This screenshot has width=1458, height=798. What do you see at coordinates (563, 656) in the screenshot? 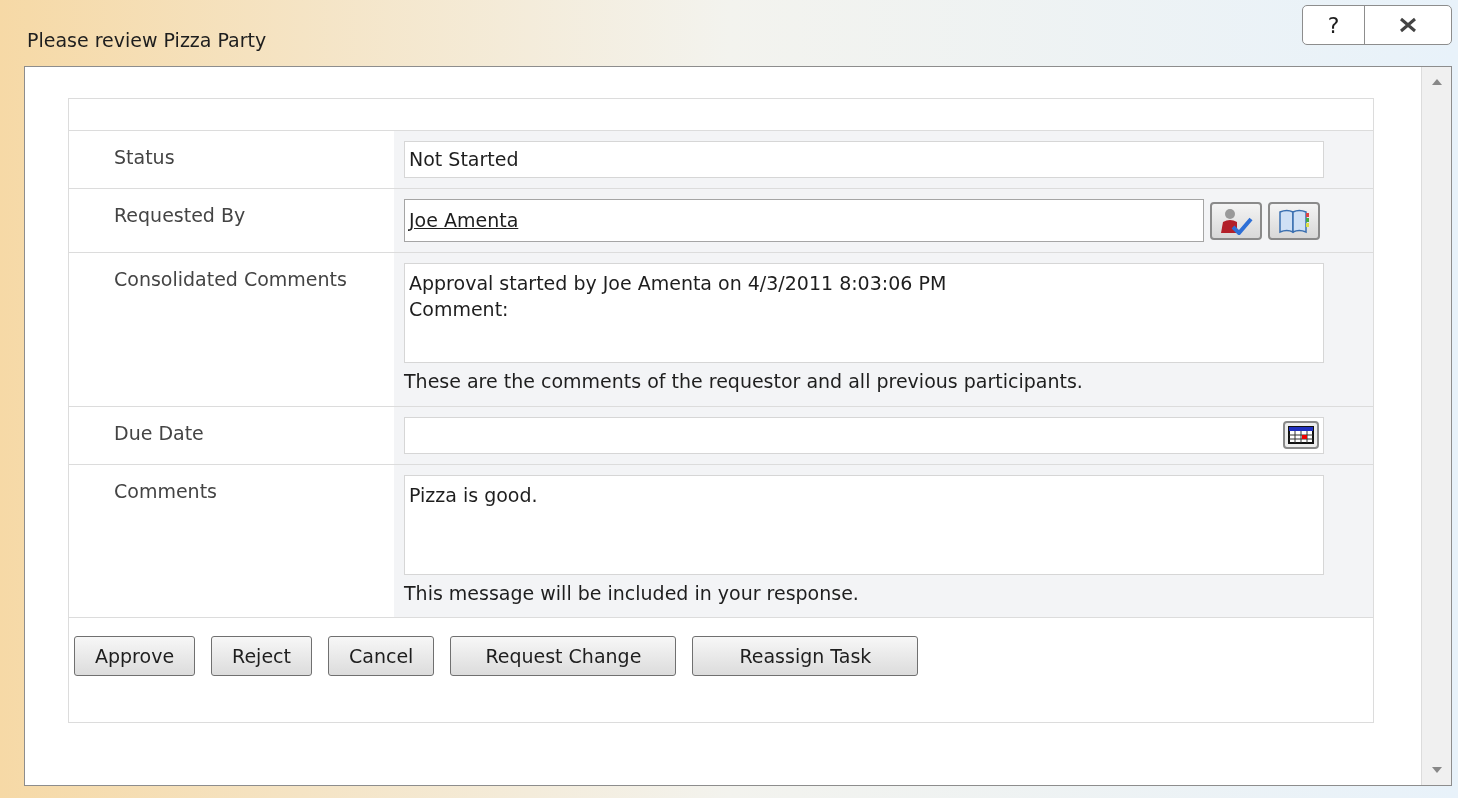
I see `action-button: Request Change` at bounding box center [563, 656].